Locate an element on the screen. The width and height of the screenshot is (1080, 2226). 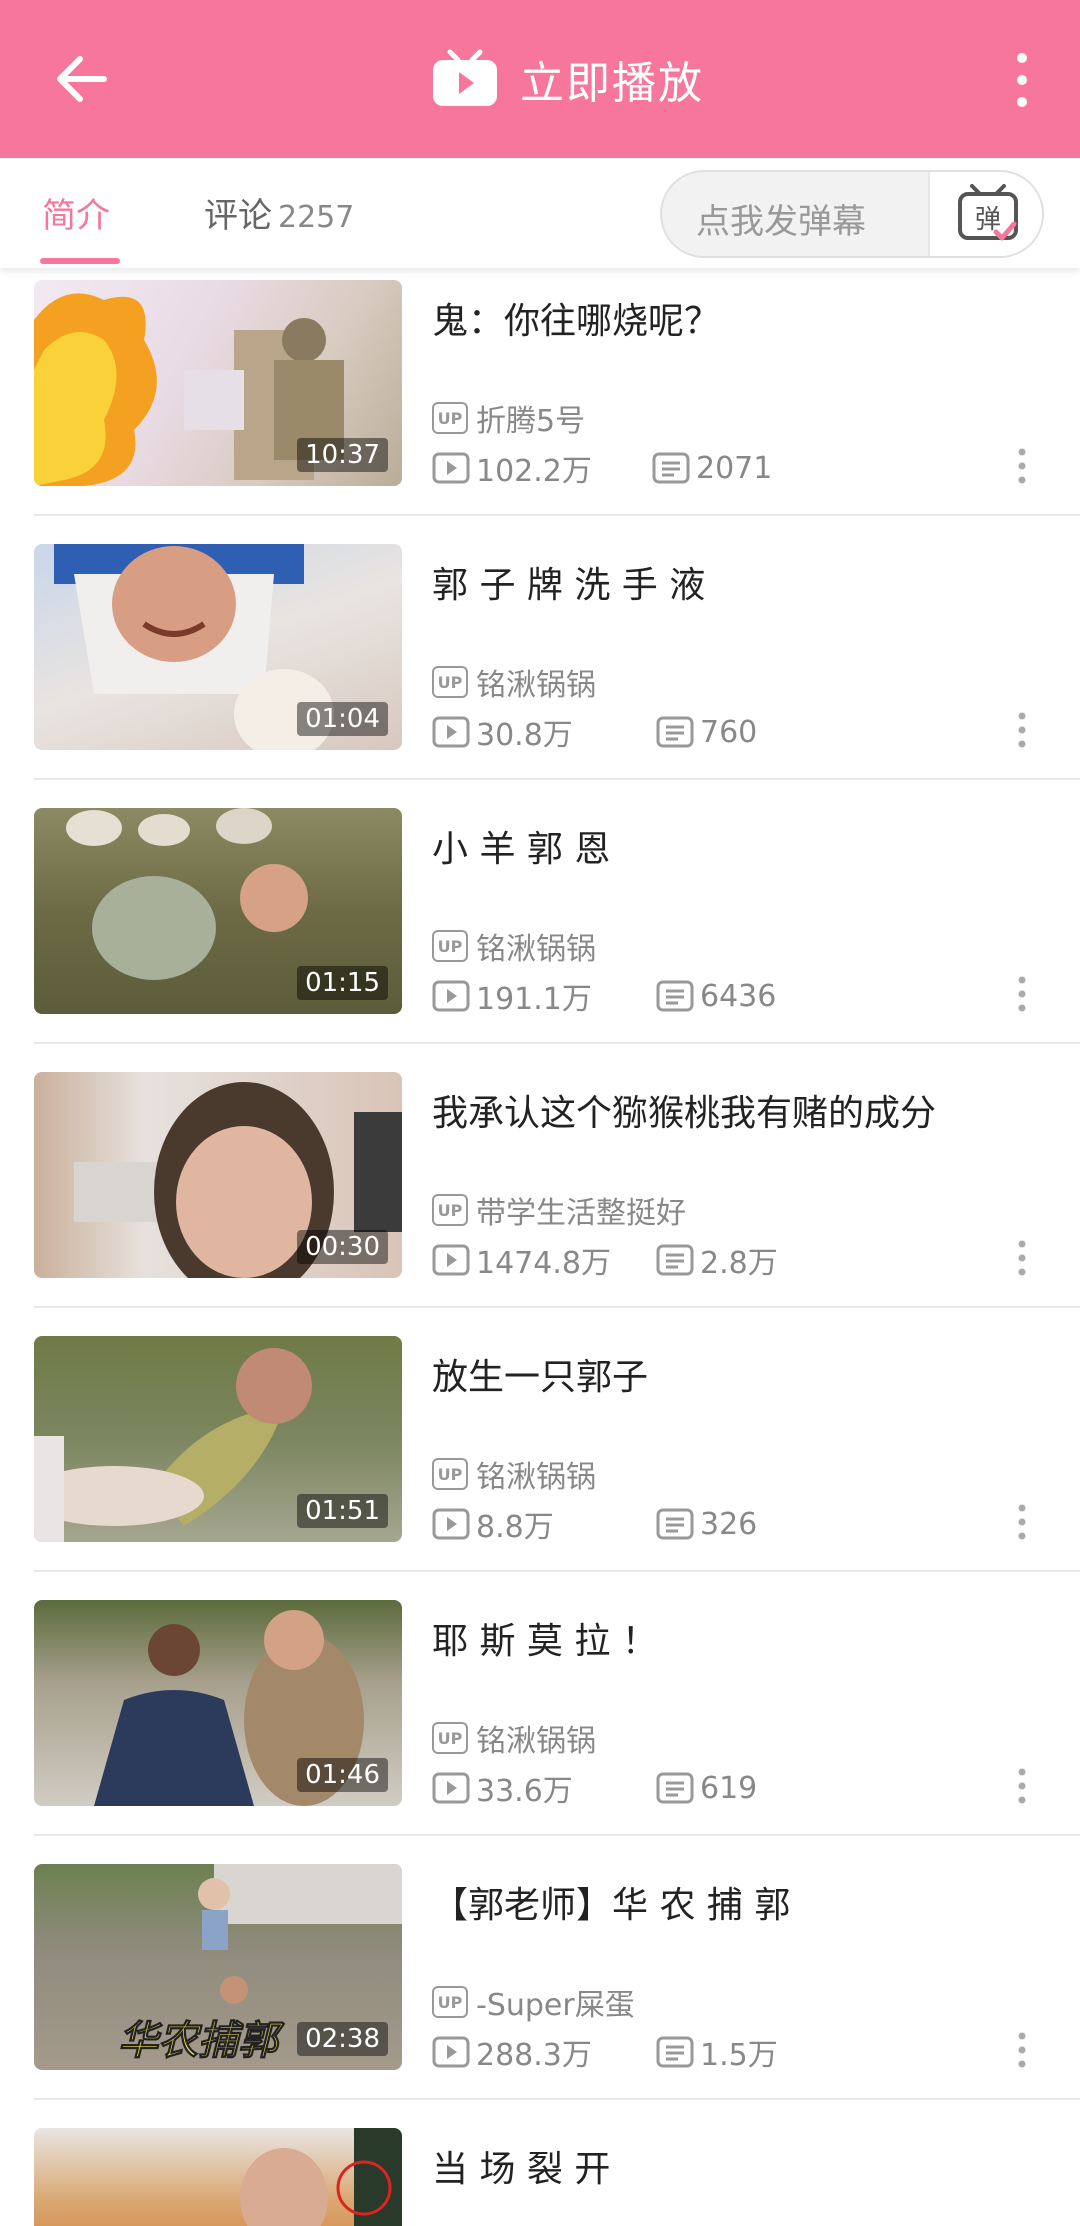
uploader-row: UP 带学生活整挺好 is located at coordinates (559, 1210).